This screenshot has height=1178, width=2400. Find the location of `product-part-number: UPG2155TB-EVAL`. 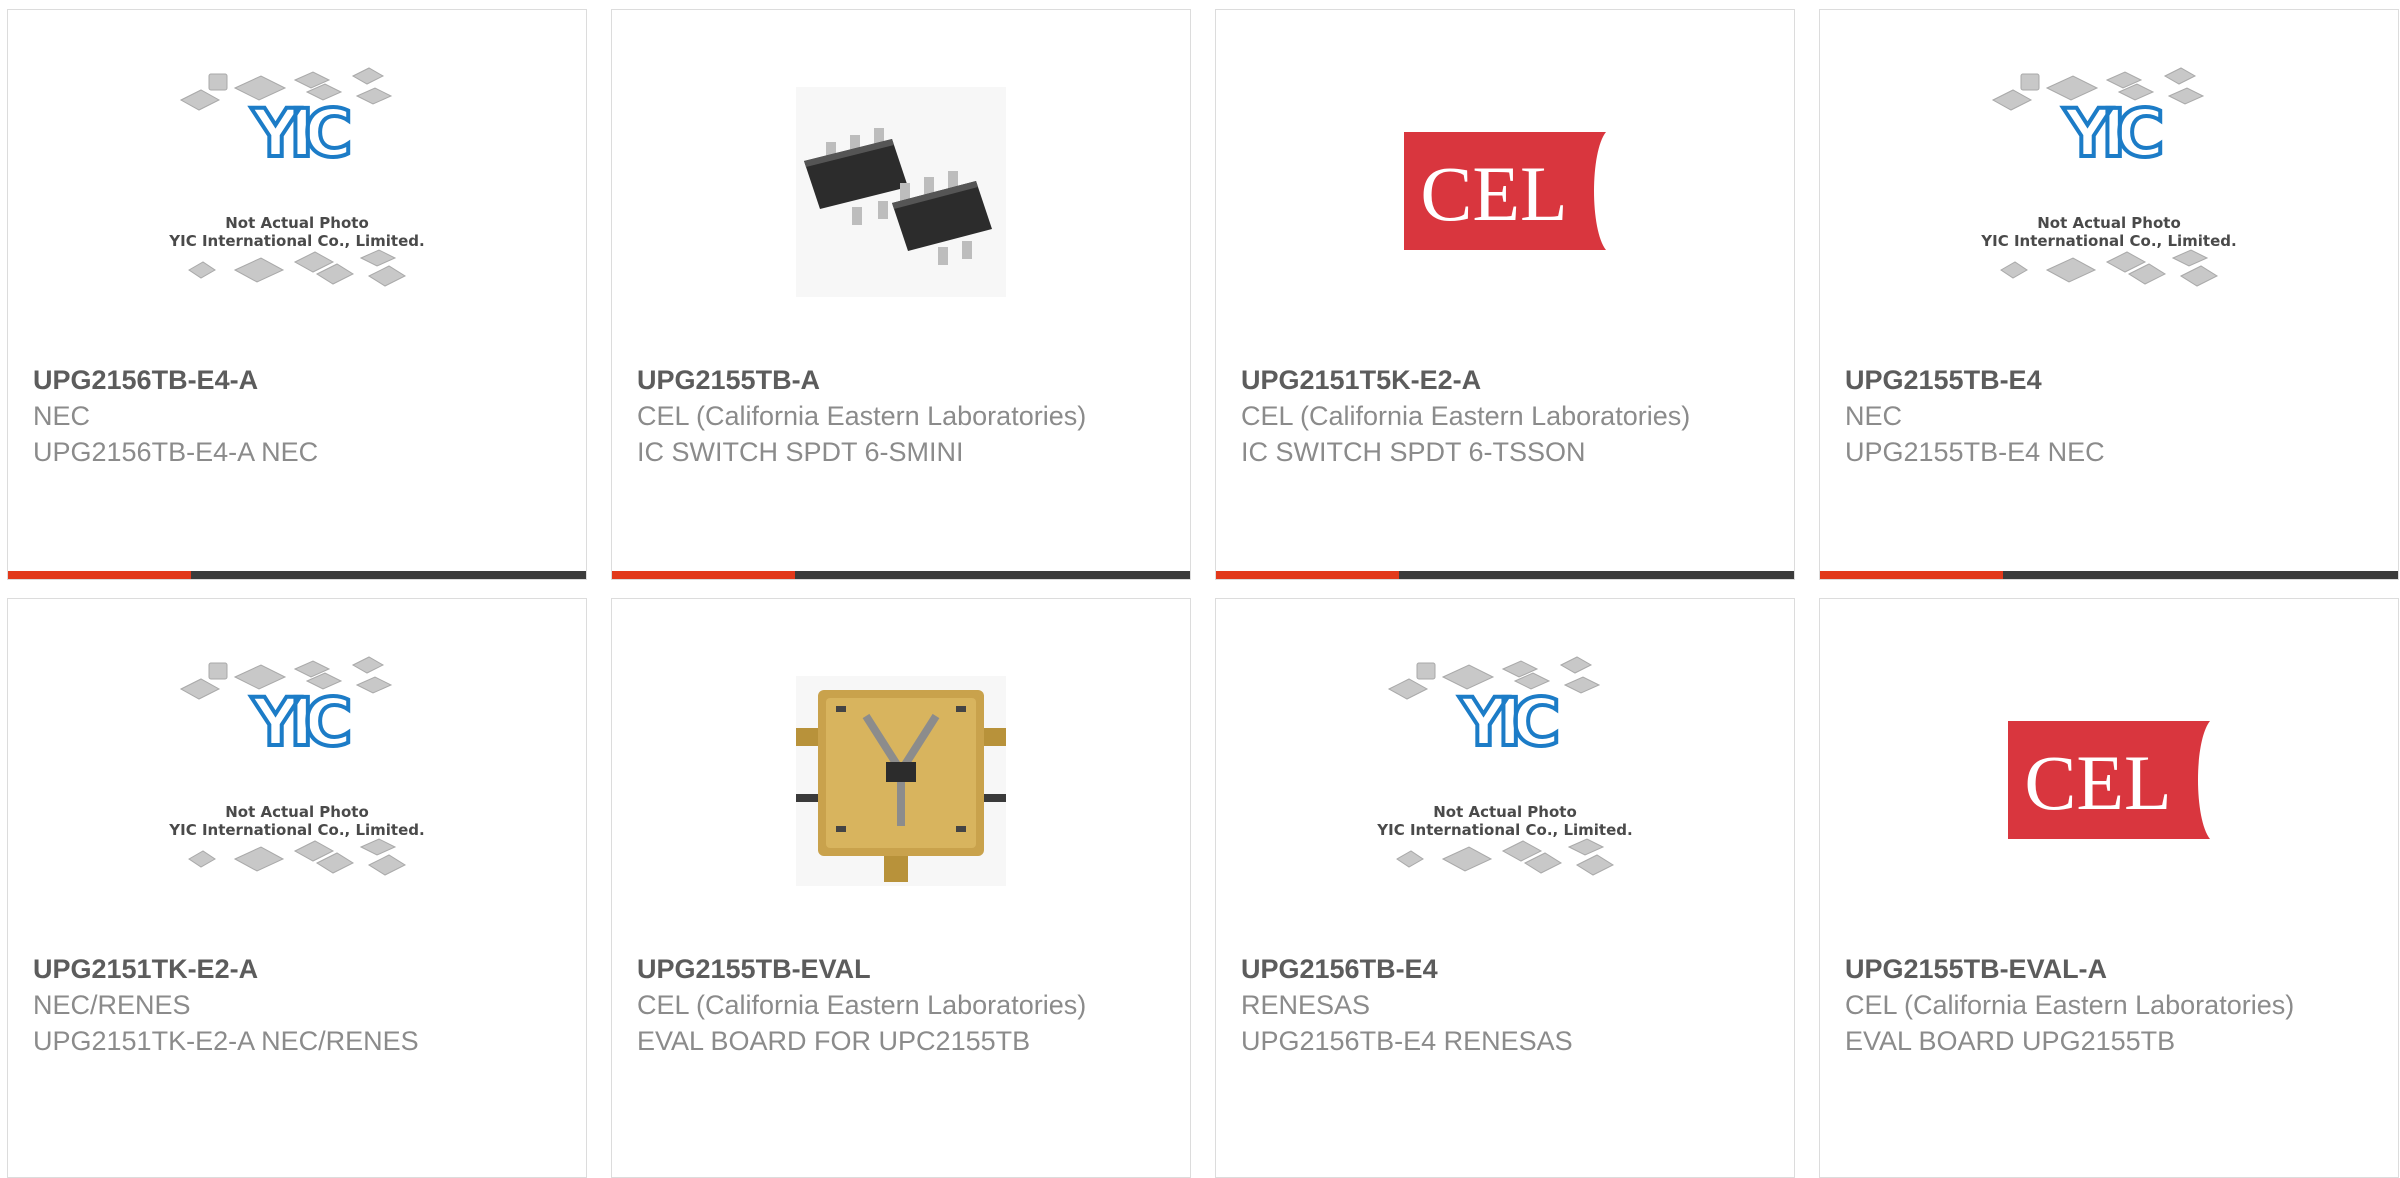

product-part-number: UPG2155TB-EVAL is located at coordinates (901, 969).